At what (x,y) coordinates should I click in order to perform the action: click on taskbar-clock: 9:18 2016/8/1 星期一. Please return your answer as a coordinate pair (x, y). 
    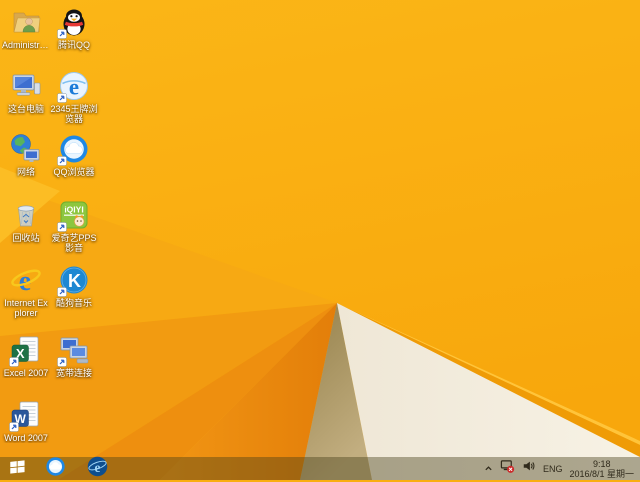
    Looking at the image, I should click on (601, 469).